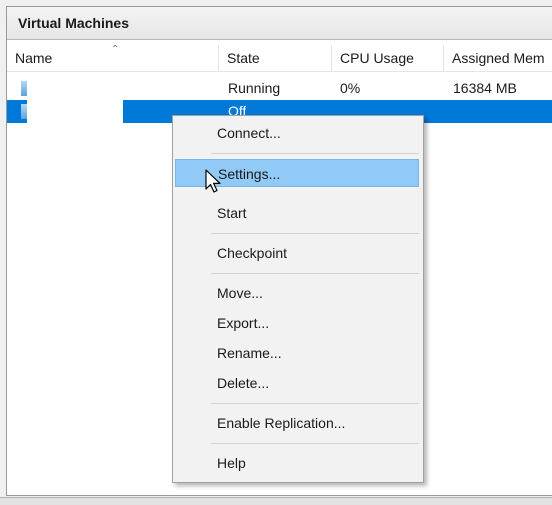 Image resolution: width=552 pixels, height=505 pixels. What do you see at coordinates (213, 181) in the screenshot?
I see `mouse-pointer-icon` at bounding box center [213, 181].